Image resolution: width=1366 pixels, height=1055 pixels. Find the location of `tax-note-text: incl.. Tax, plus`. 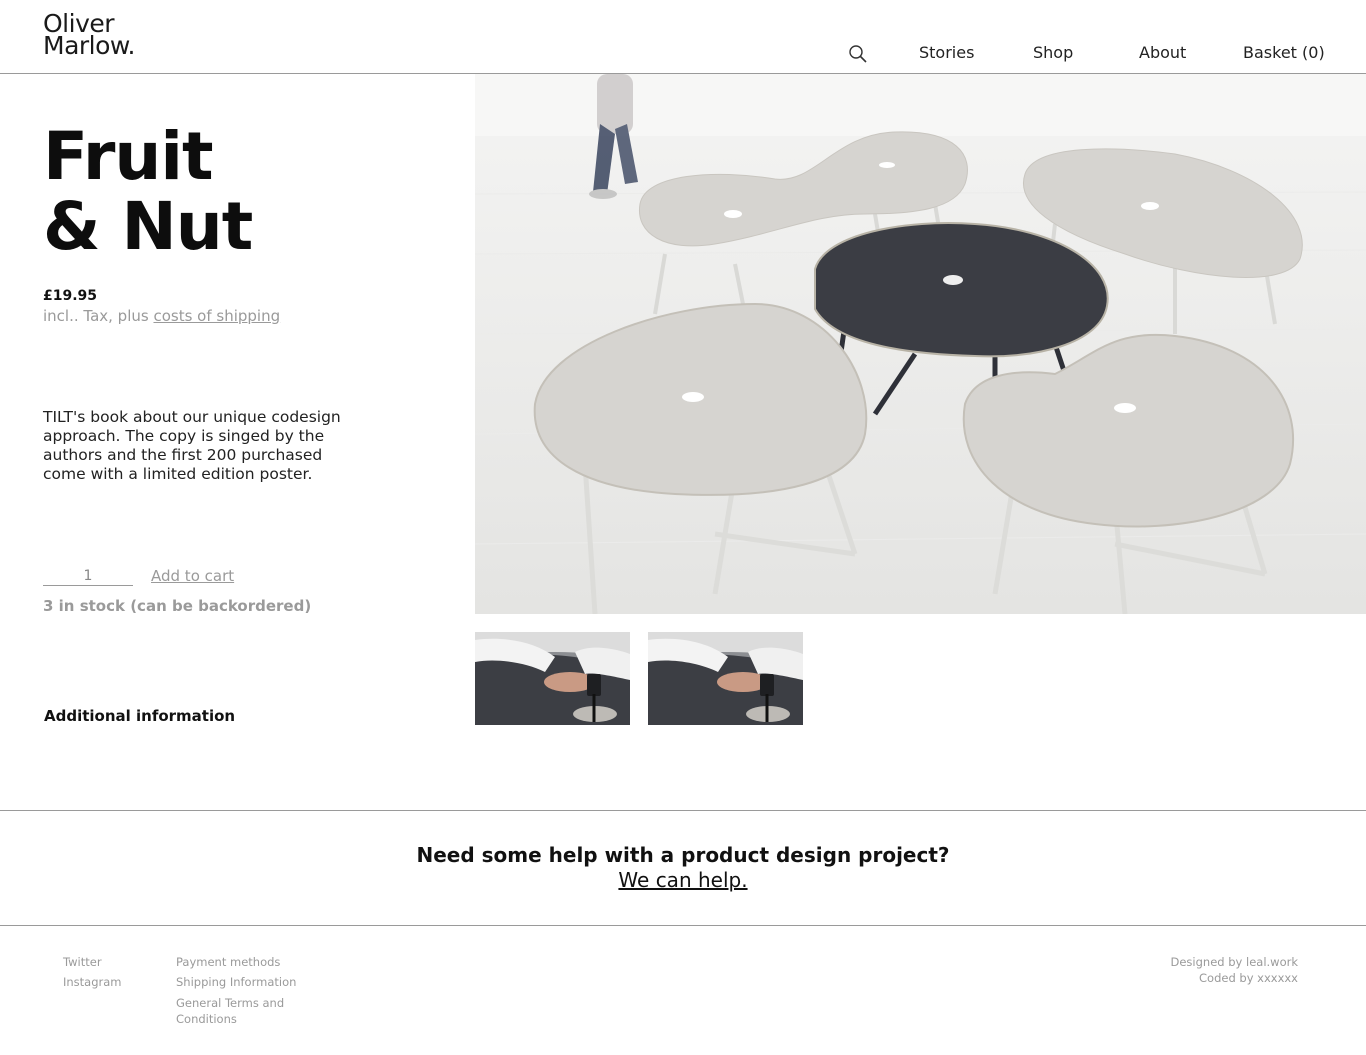

tax-note-text: incl.. Tax, plus is located at coordinates (98, 316).